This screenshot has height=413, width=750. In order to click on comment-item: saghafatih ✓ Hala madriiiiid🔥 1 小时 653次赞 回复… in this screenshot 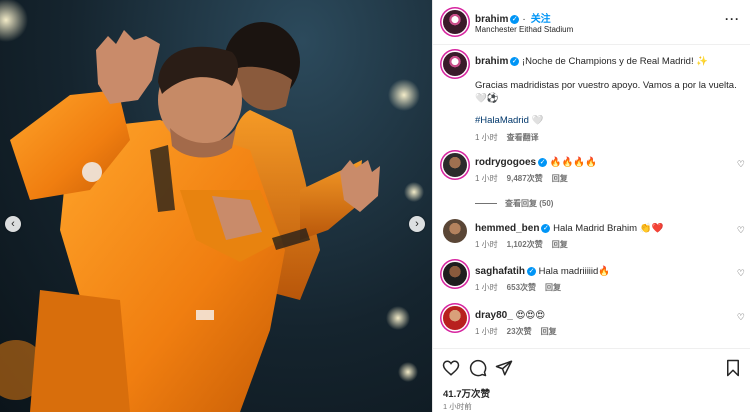, I will do `click(591, 282)`.